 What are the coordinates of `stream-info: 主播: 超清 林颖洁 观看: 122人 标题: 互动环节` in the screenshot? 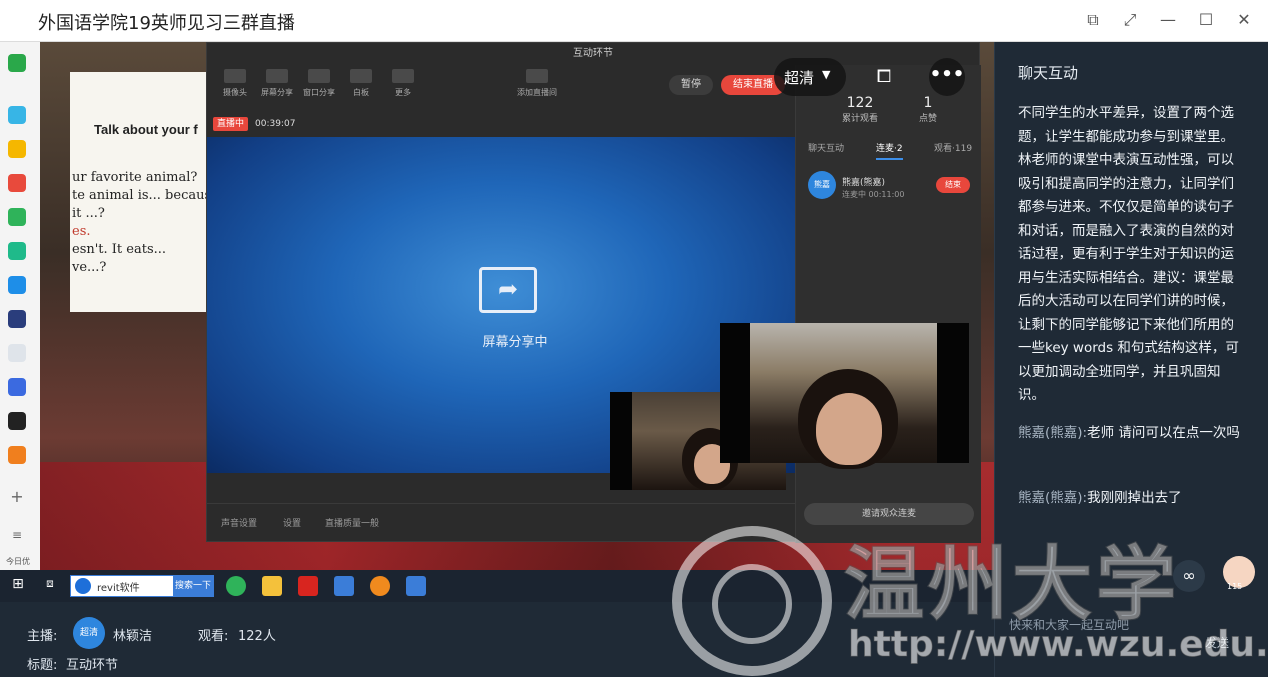 It's located at (497, 639).